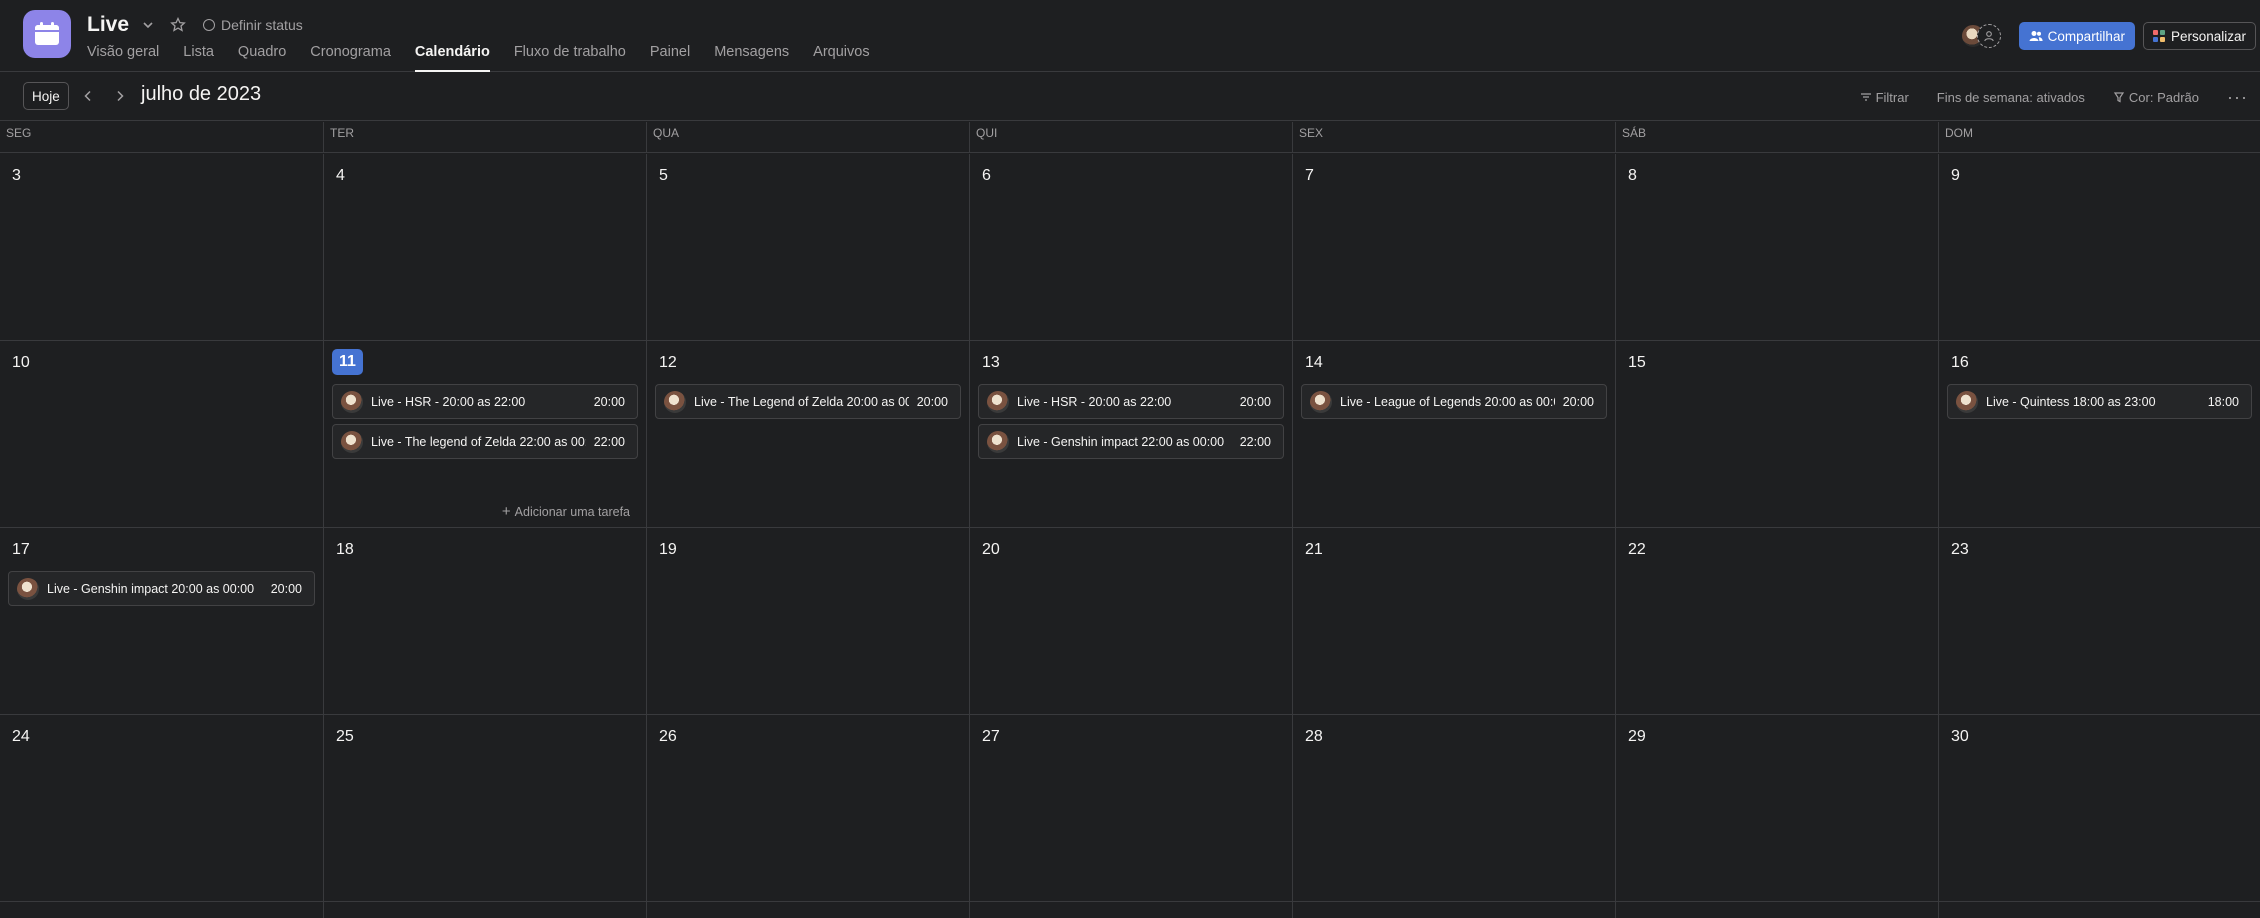 The image size is (2260, 918). I want to click on calendar-day-cell: 30, so click(2099, 808).